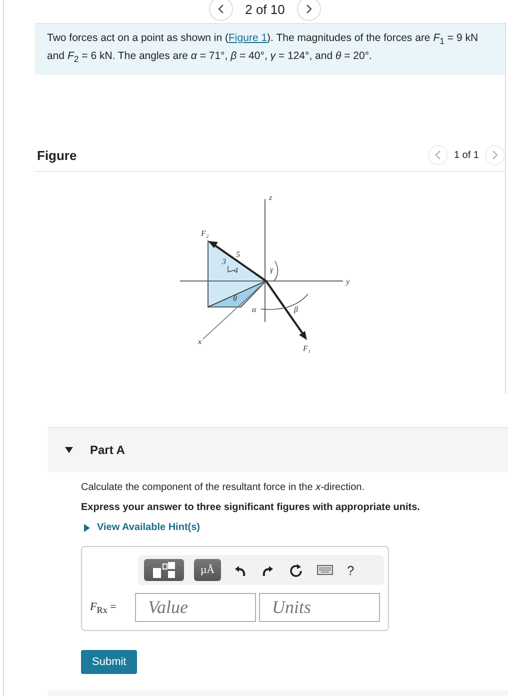  Describe the element at coordinates (254, 309) in the screenshot. I see `diagram-label: α` at that location.